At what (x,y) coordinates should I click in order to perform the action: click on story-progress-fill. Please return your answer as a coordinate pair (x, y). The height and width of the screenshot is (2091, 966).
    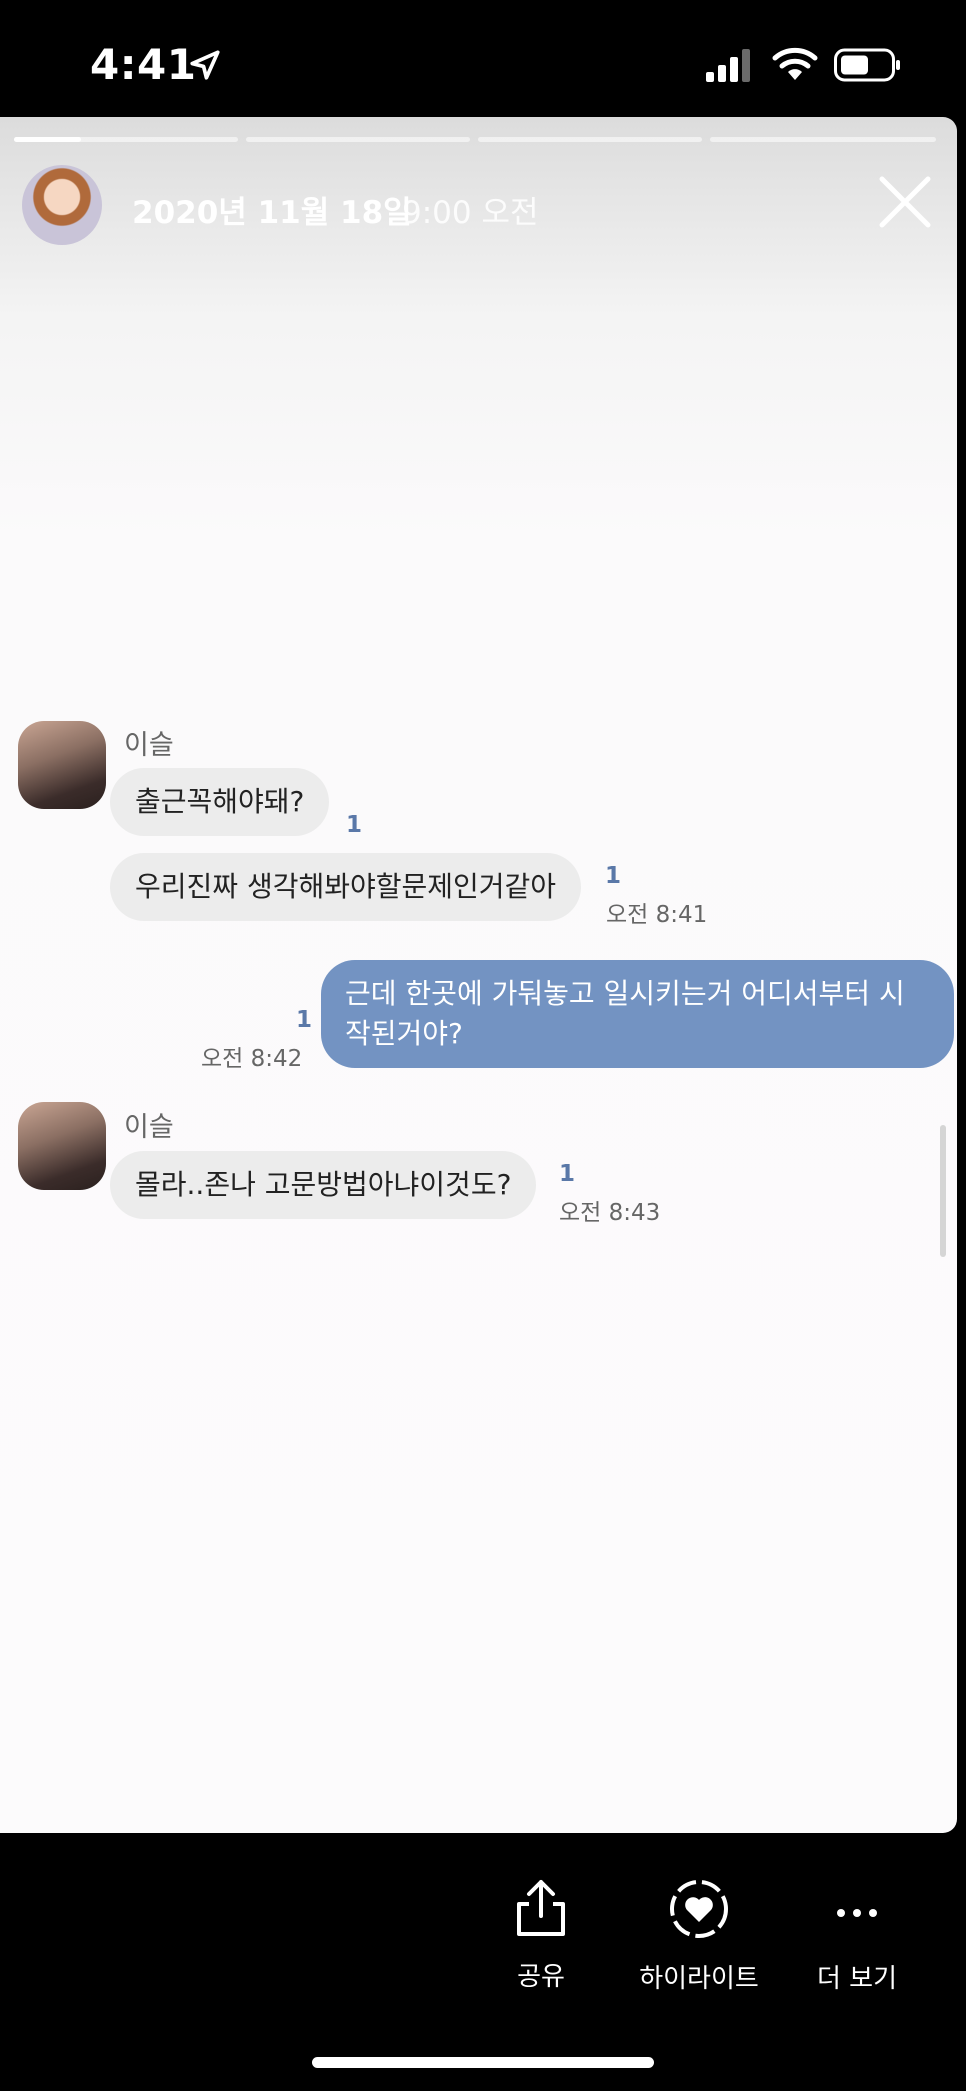
    Looking at the image, I should click on (48, 139).